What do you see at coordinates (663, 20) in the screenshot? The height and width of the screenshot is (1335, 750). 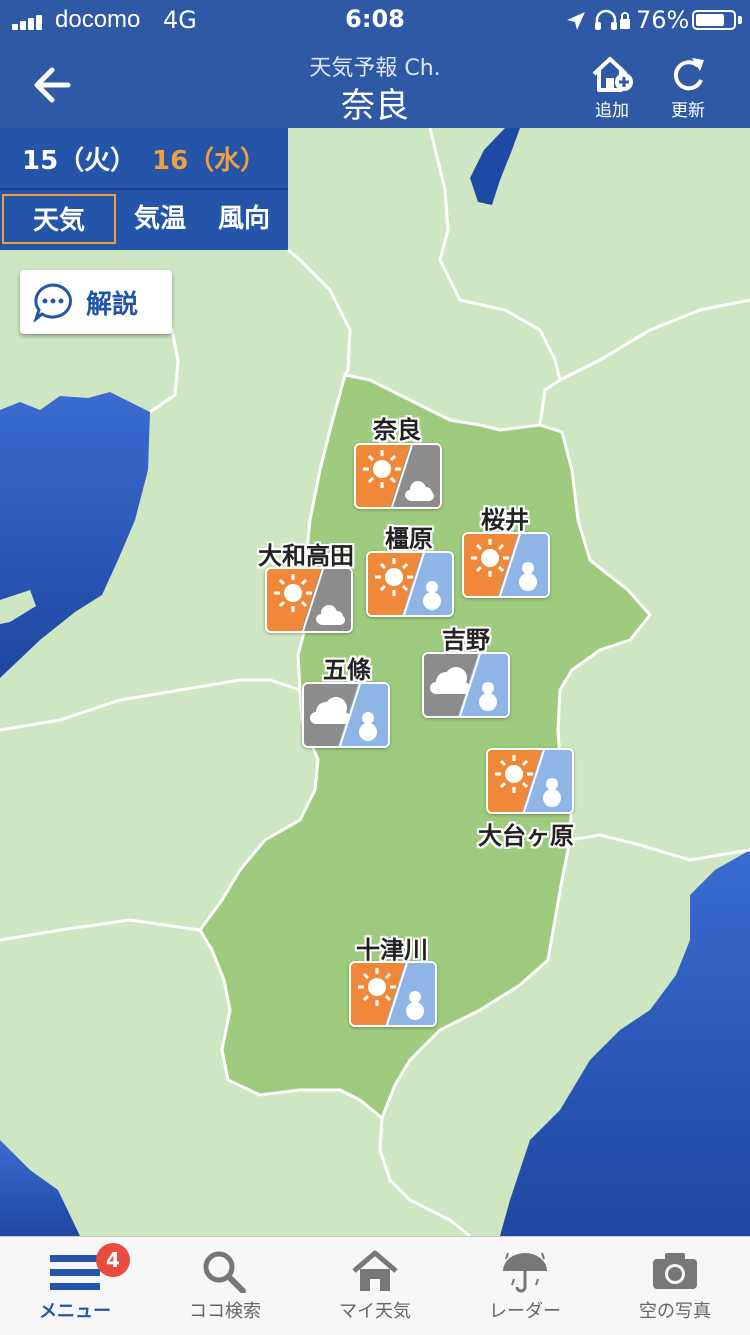 I see `battery-percent: 76%` at bounding box center [663, 20].